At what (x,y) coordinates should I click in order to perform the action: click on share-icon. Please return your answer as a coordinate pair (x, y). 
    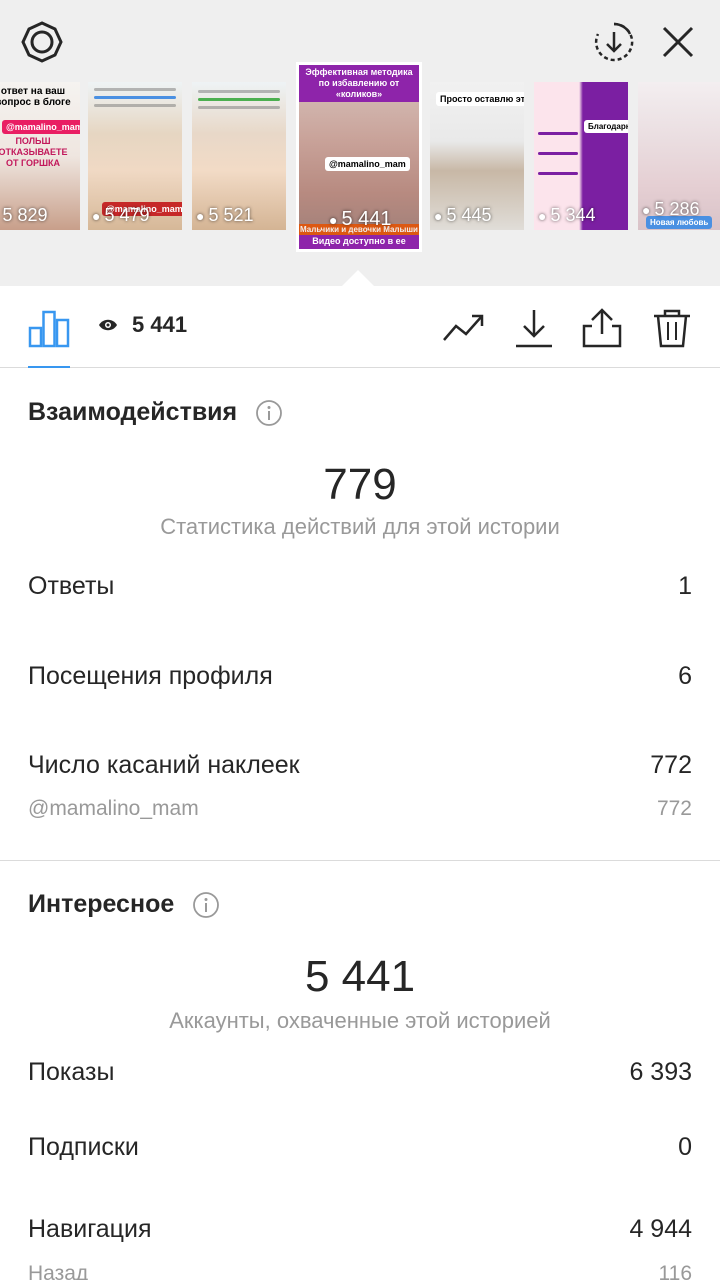
    Looking at the image, I should click on (602, 328).